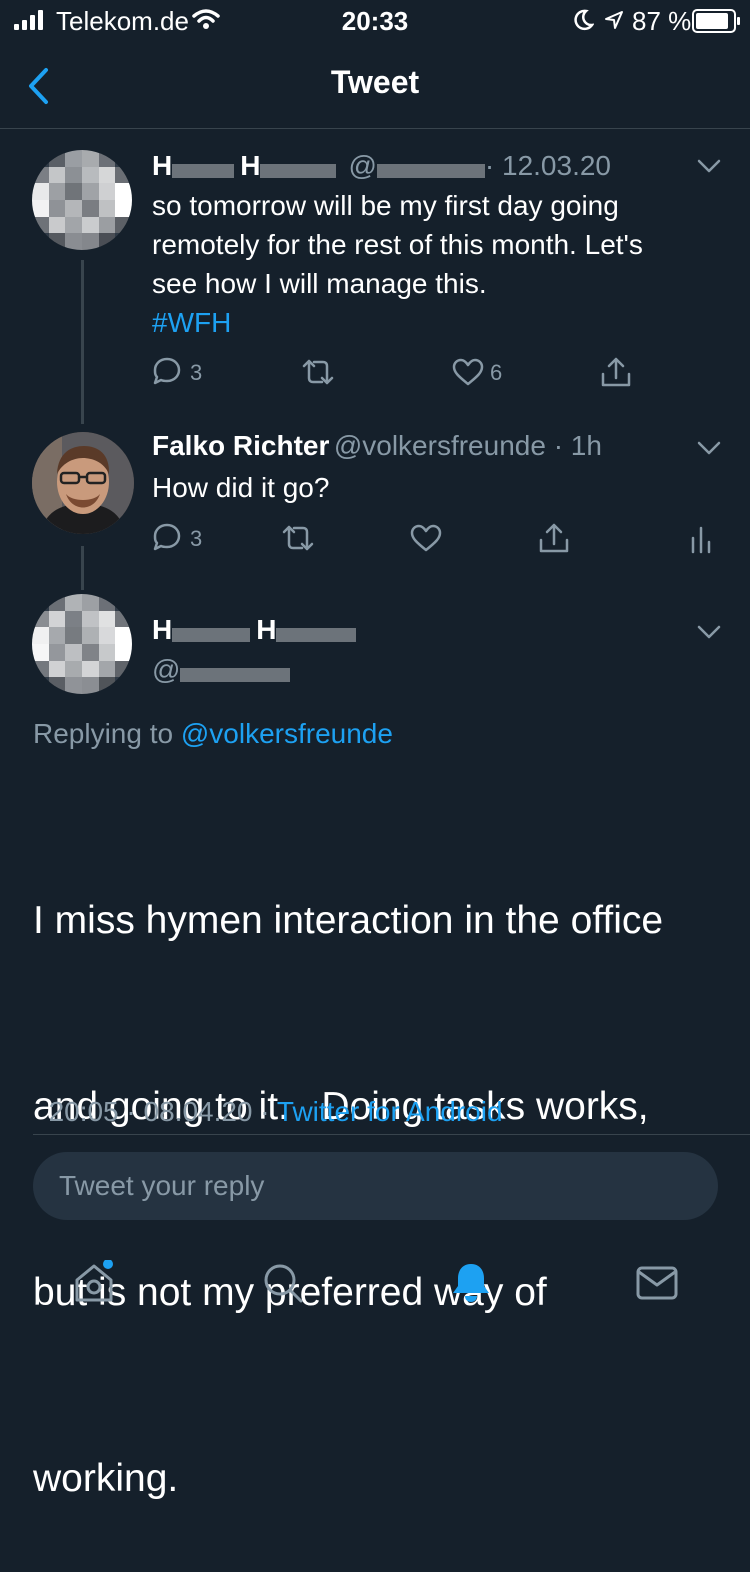 The height and width of the screenshot is (1572, 750). I want to click on tweet-actions: 3, so click(437, 539).